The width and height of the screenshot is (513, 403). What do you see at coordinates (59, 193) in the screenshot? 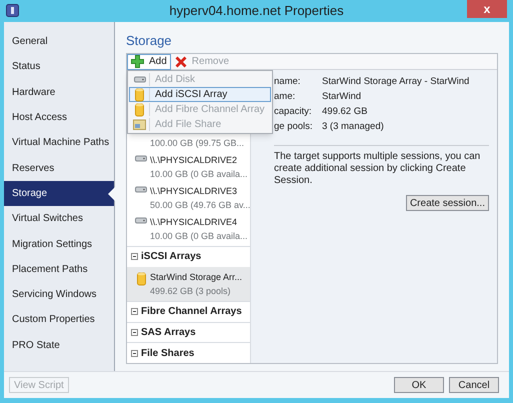
I see `sidebar-item: Storage` at bounding box center [59, 193].